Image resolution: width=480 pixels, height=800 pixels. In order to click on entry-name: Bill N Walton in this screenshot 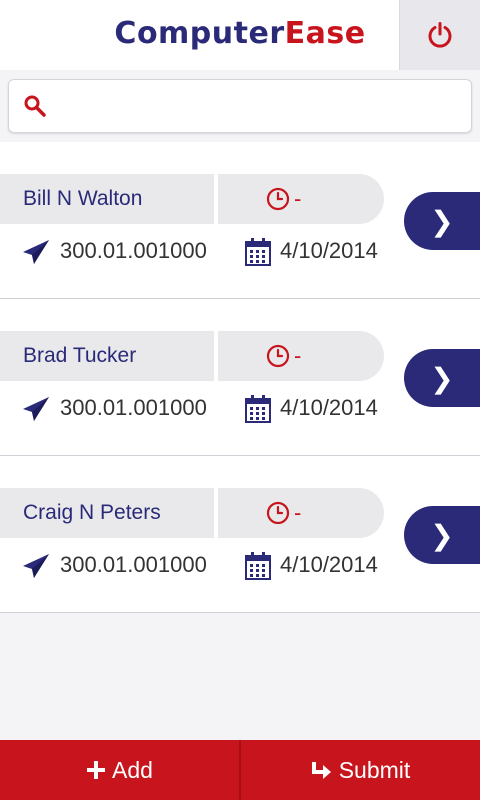, I will do `click(107, 199)`.